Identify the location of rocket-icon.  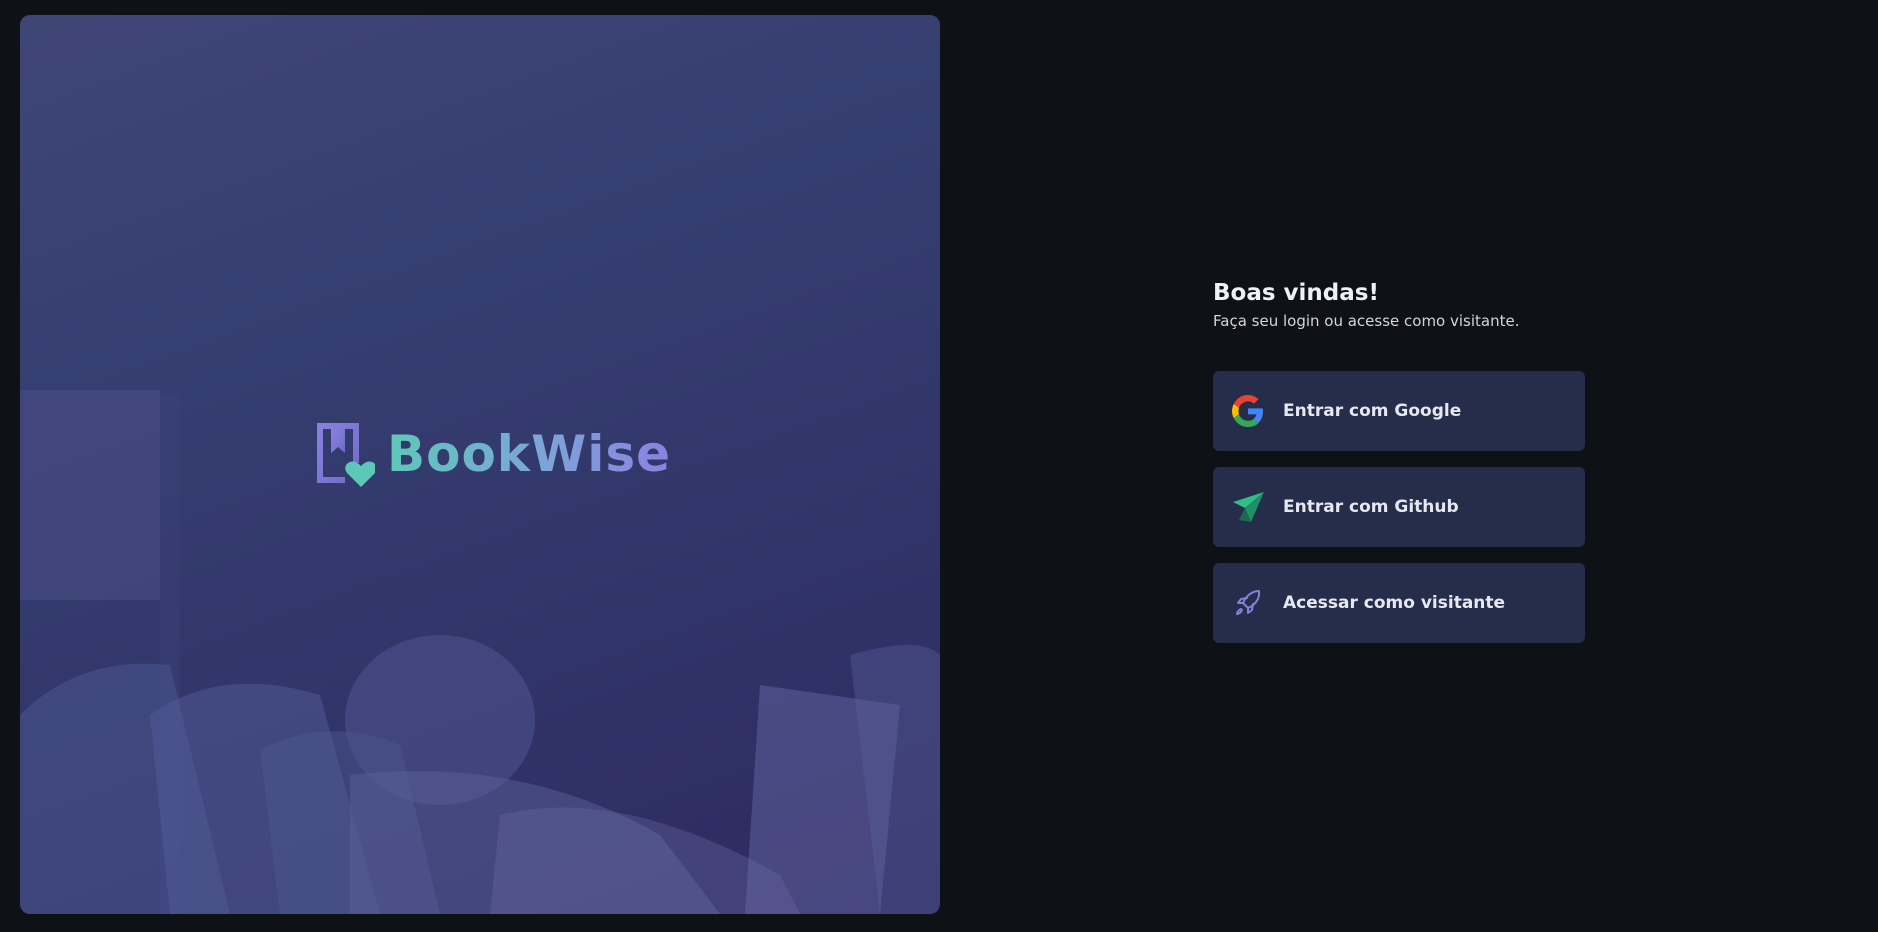
(1248, 603).